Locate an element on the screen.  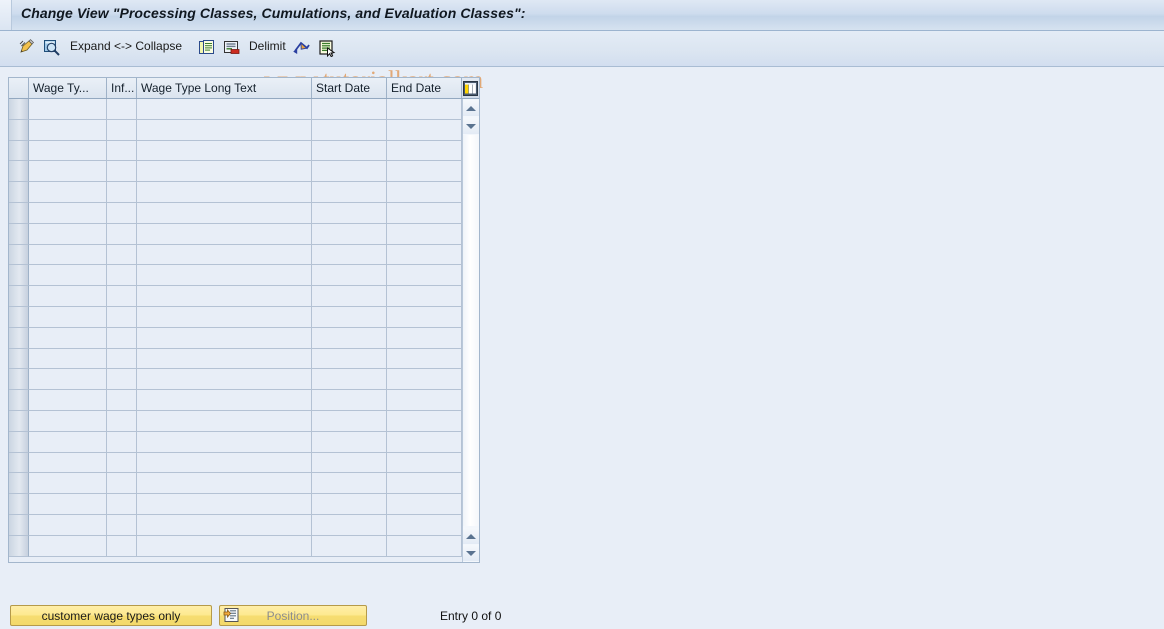
expand-collapse-button: Expand <-> Collapse is located at coordinates (126, 46).